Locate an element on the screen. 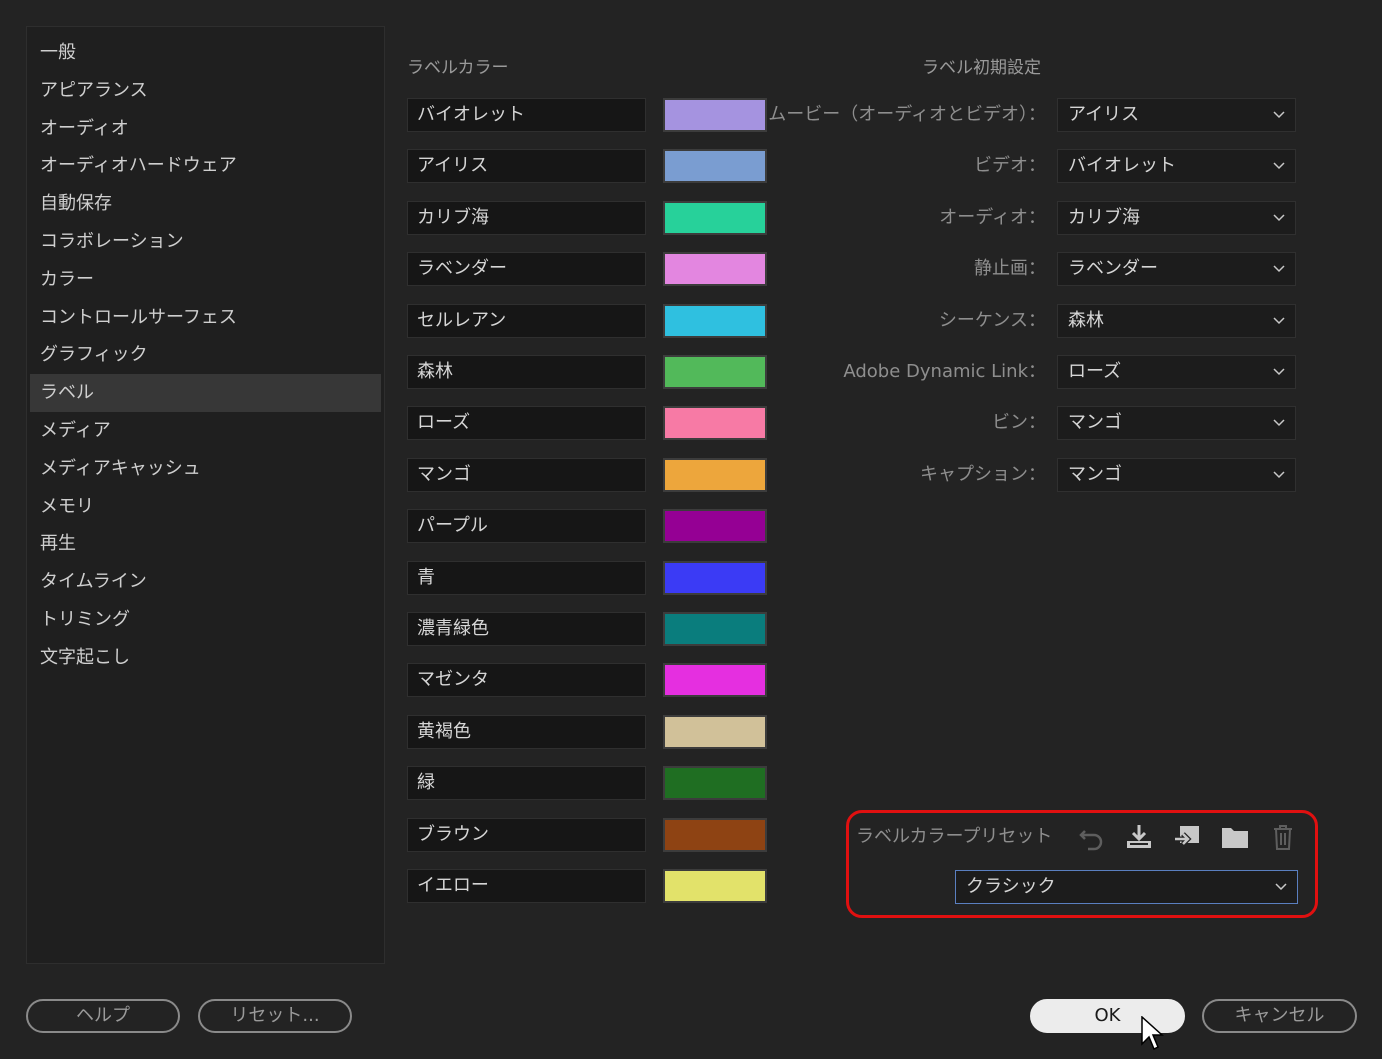 The image size is (1382, 1059). label-color-name-input: 黄褐色 is located at coordinates (526, 731).